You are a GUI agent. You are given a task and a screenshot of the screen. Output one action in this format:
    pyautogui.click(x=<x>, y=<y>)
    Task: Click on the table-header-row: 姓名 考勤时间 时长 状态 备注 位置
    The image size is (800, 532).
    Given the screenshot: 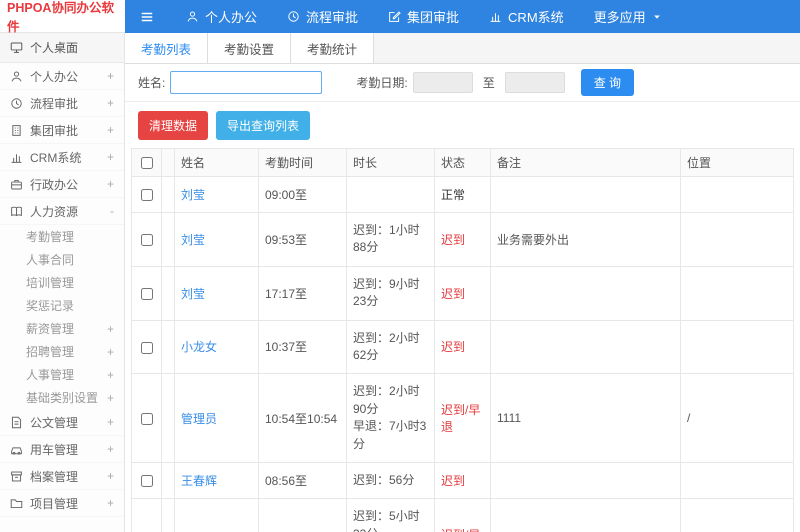 What is the action you would take?
    pyautogui.click(x=462, y=162)
    